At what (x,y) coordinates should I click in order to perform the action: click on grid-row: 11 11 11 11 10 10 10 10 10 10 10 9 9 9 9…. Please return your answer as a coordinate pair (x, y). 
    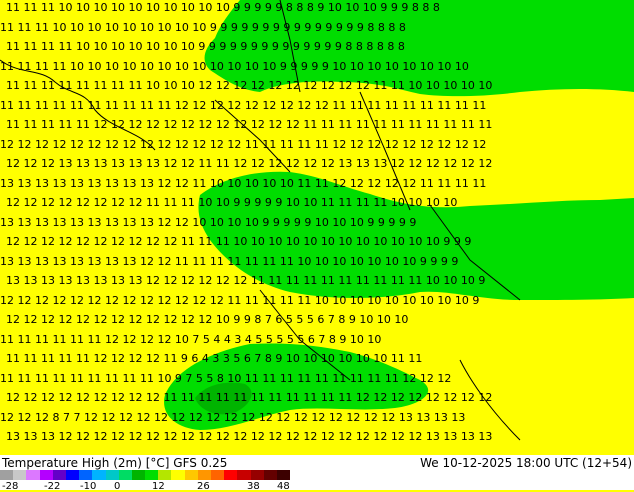
    Looking at the image, I should click on (205, 46).